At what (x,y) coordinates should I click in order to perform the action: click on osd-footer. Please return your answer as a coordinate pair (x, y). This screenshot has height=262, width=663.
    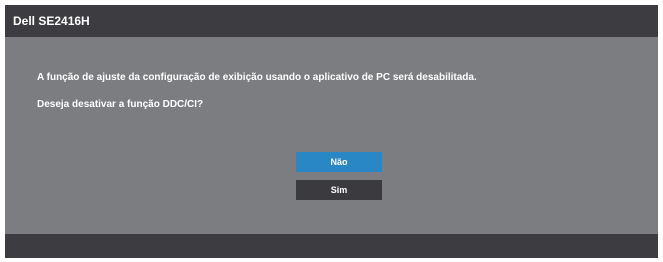
    Looking at the image, I should click on (331, 246).